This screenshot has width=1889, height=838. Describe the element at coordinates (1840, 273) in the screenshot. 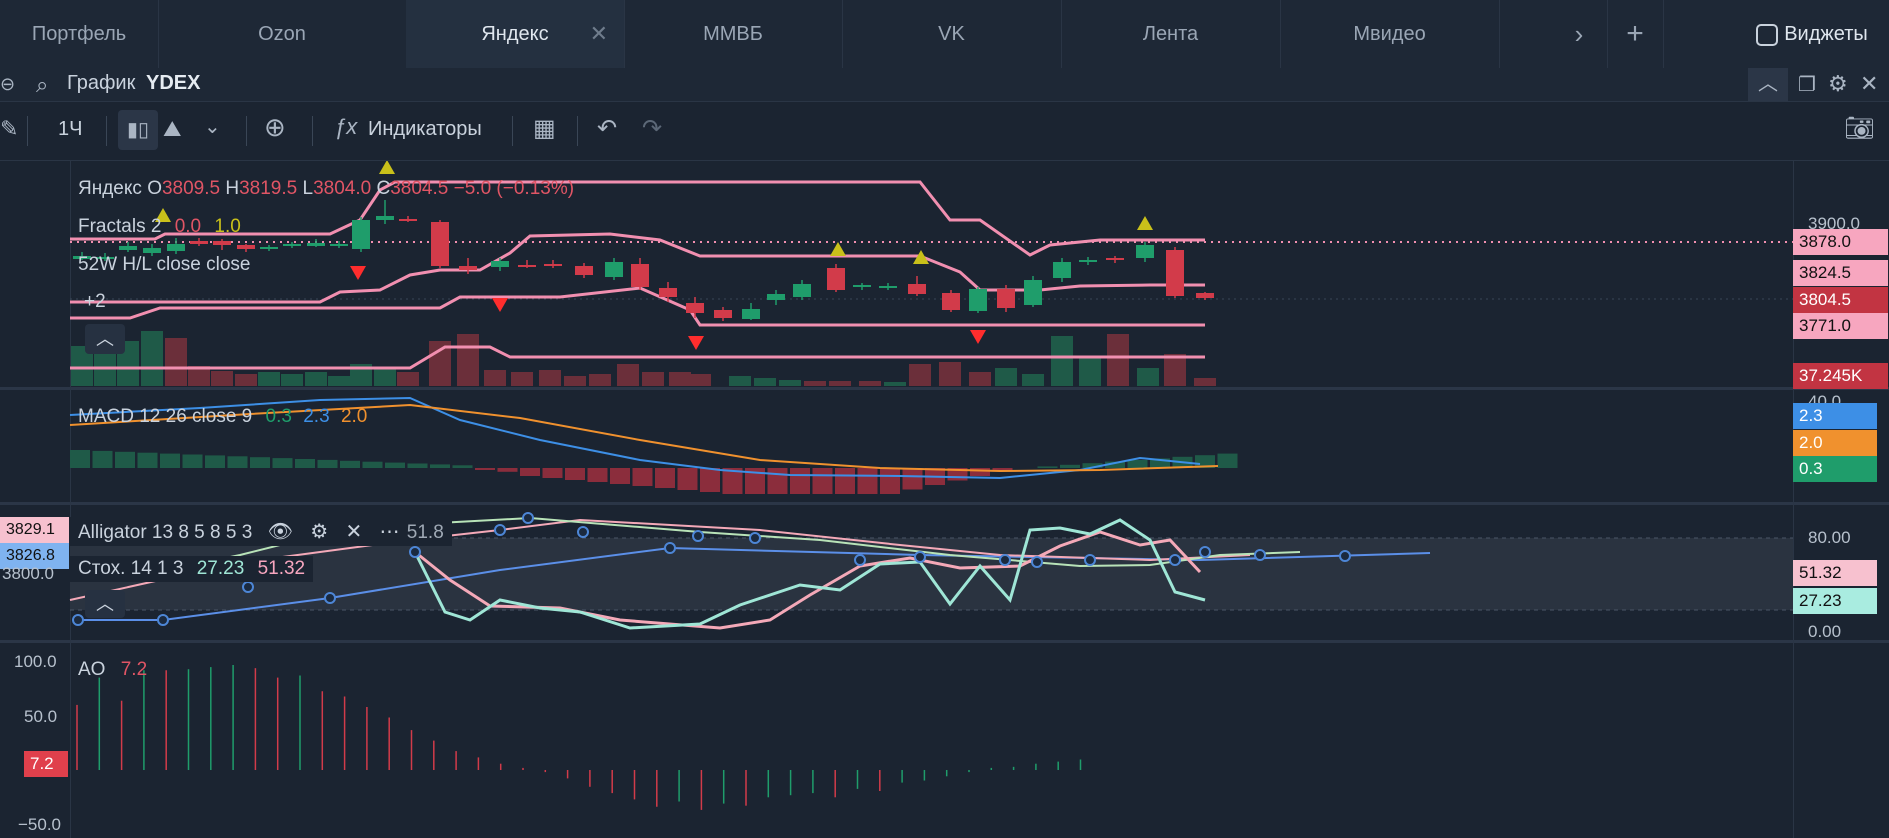

I see `price-tag-3824: 3824.5` at that location.